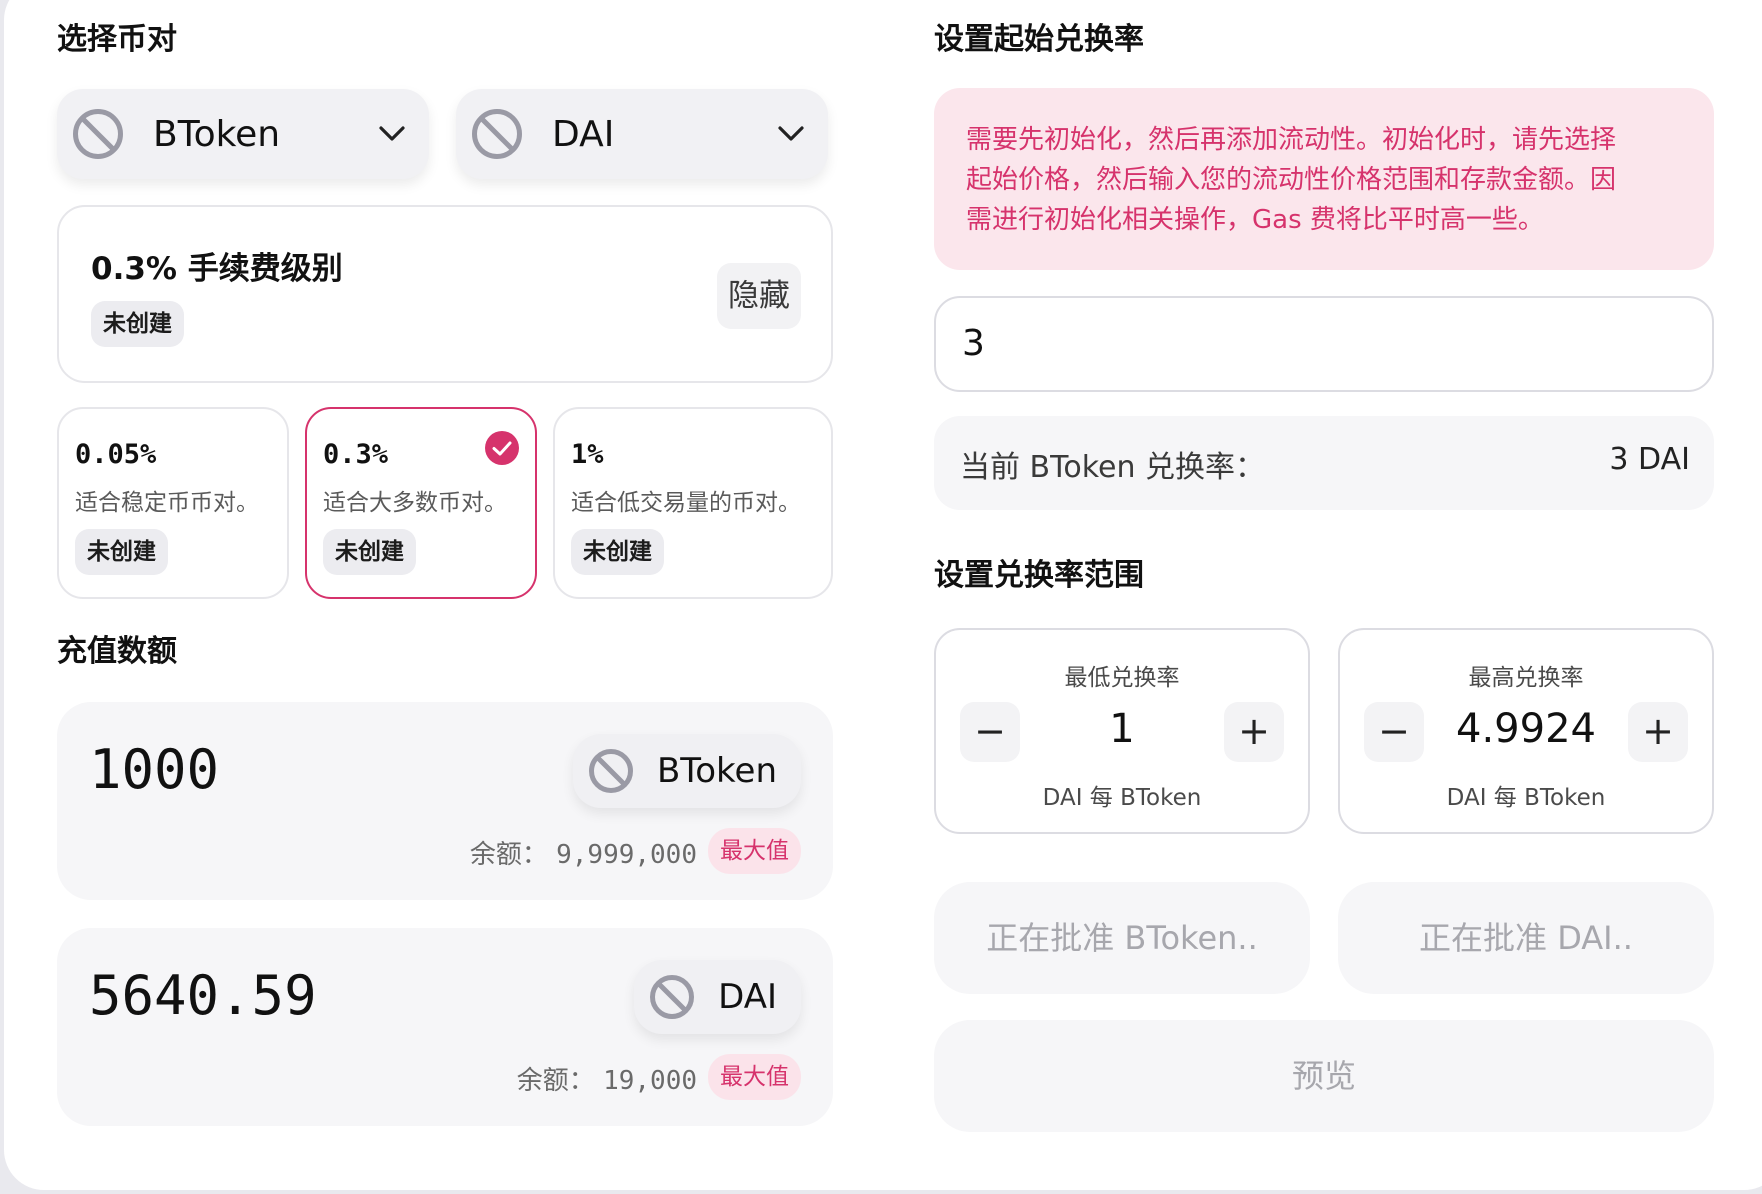 Image resolution: width=1762 pixels, height=1194 pixels. What do you see at coordinates (445, 801) in the screenshot?
I see `deposit-box-token-a: 1000 BToken 余额： 9,999,000 最大值` at bounding box center [445, 801].